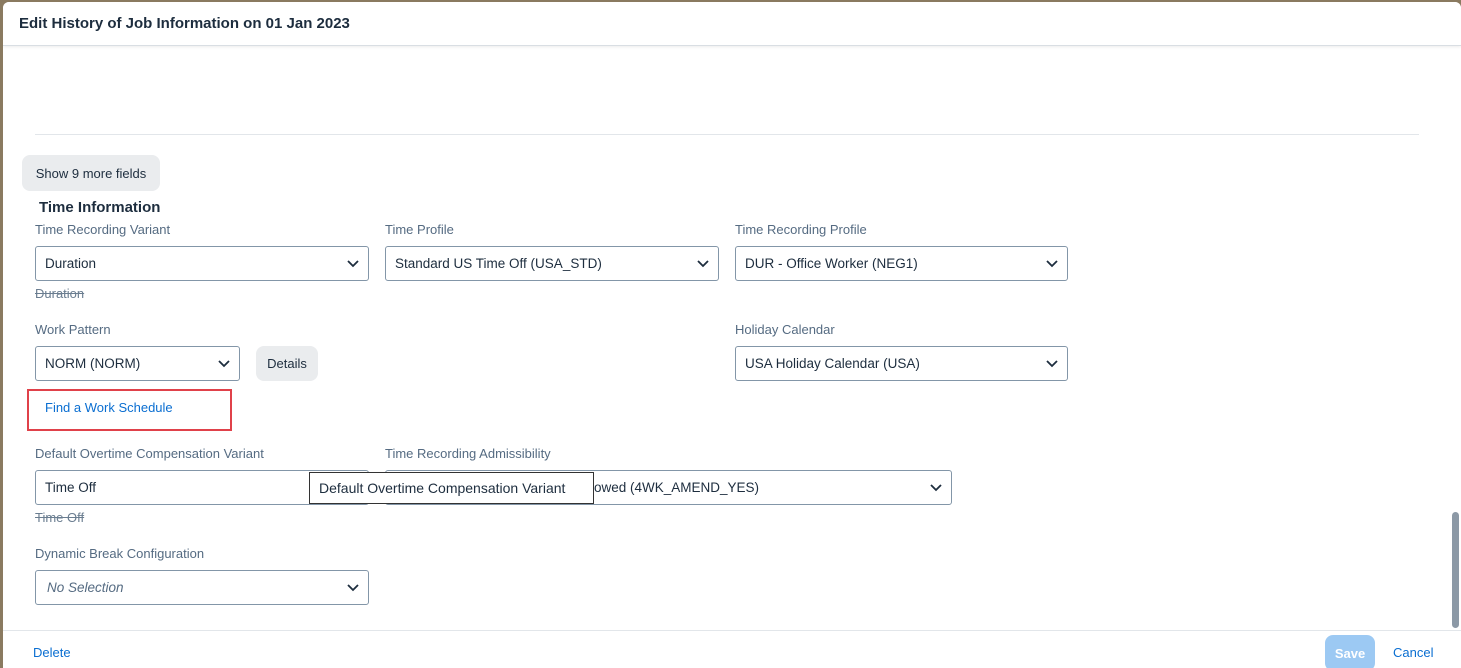  I want to click on time-profile-label: Time Profile, so click(419, 229).